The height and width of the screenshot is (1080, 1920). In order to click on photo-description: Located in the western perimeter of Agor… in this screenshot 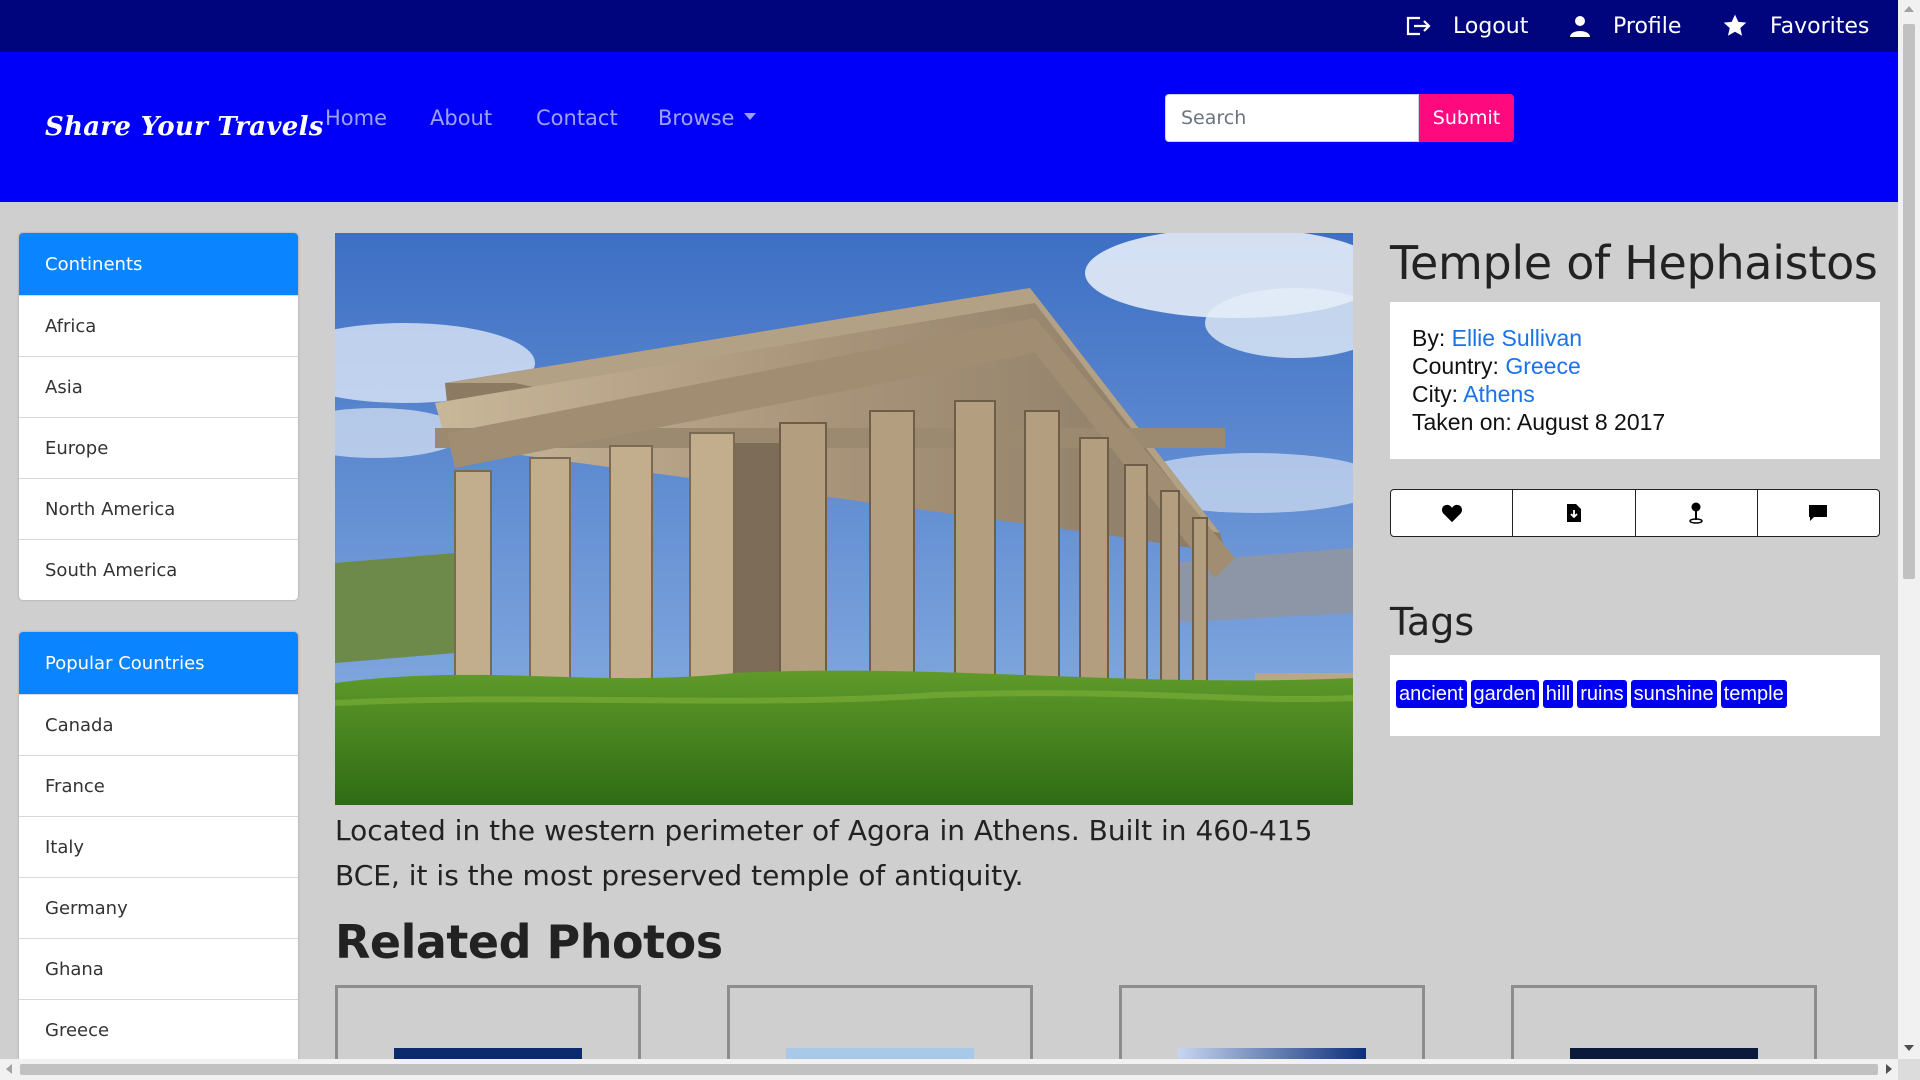, I will do `click(824, 853)`.